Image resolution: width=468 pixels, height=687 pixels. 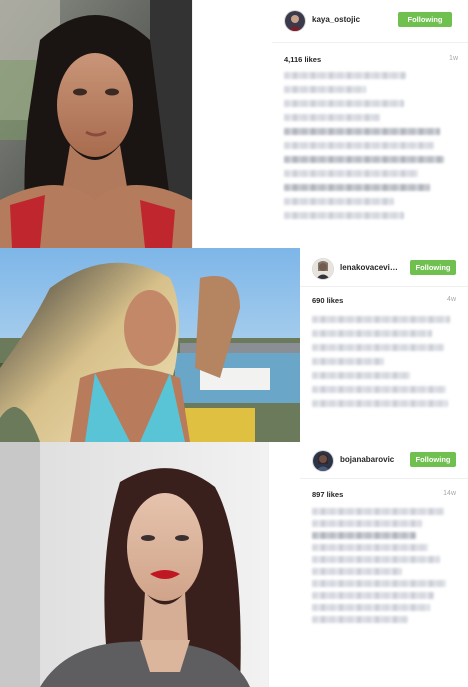 I want to click on post-header: kaya_ostojic Following, so click(x=370, y=21).